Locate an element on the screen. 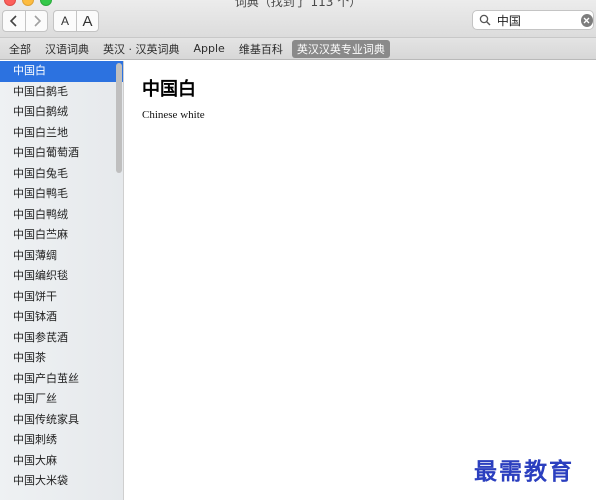 The image size is (596, 500). result-item: 中国大米袋 is located at coordinates (61, 481).